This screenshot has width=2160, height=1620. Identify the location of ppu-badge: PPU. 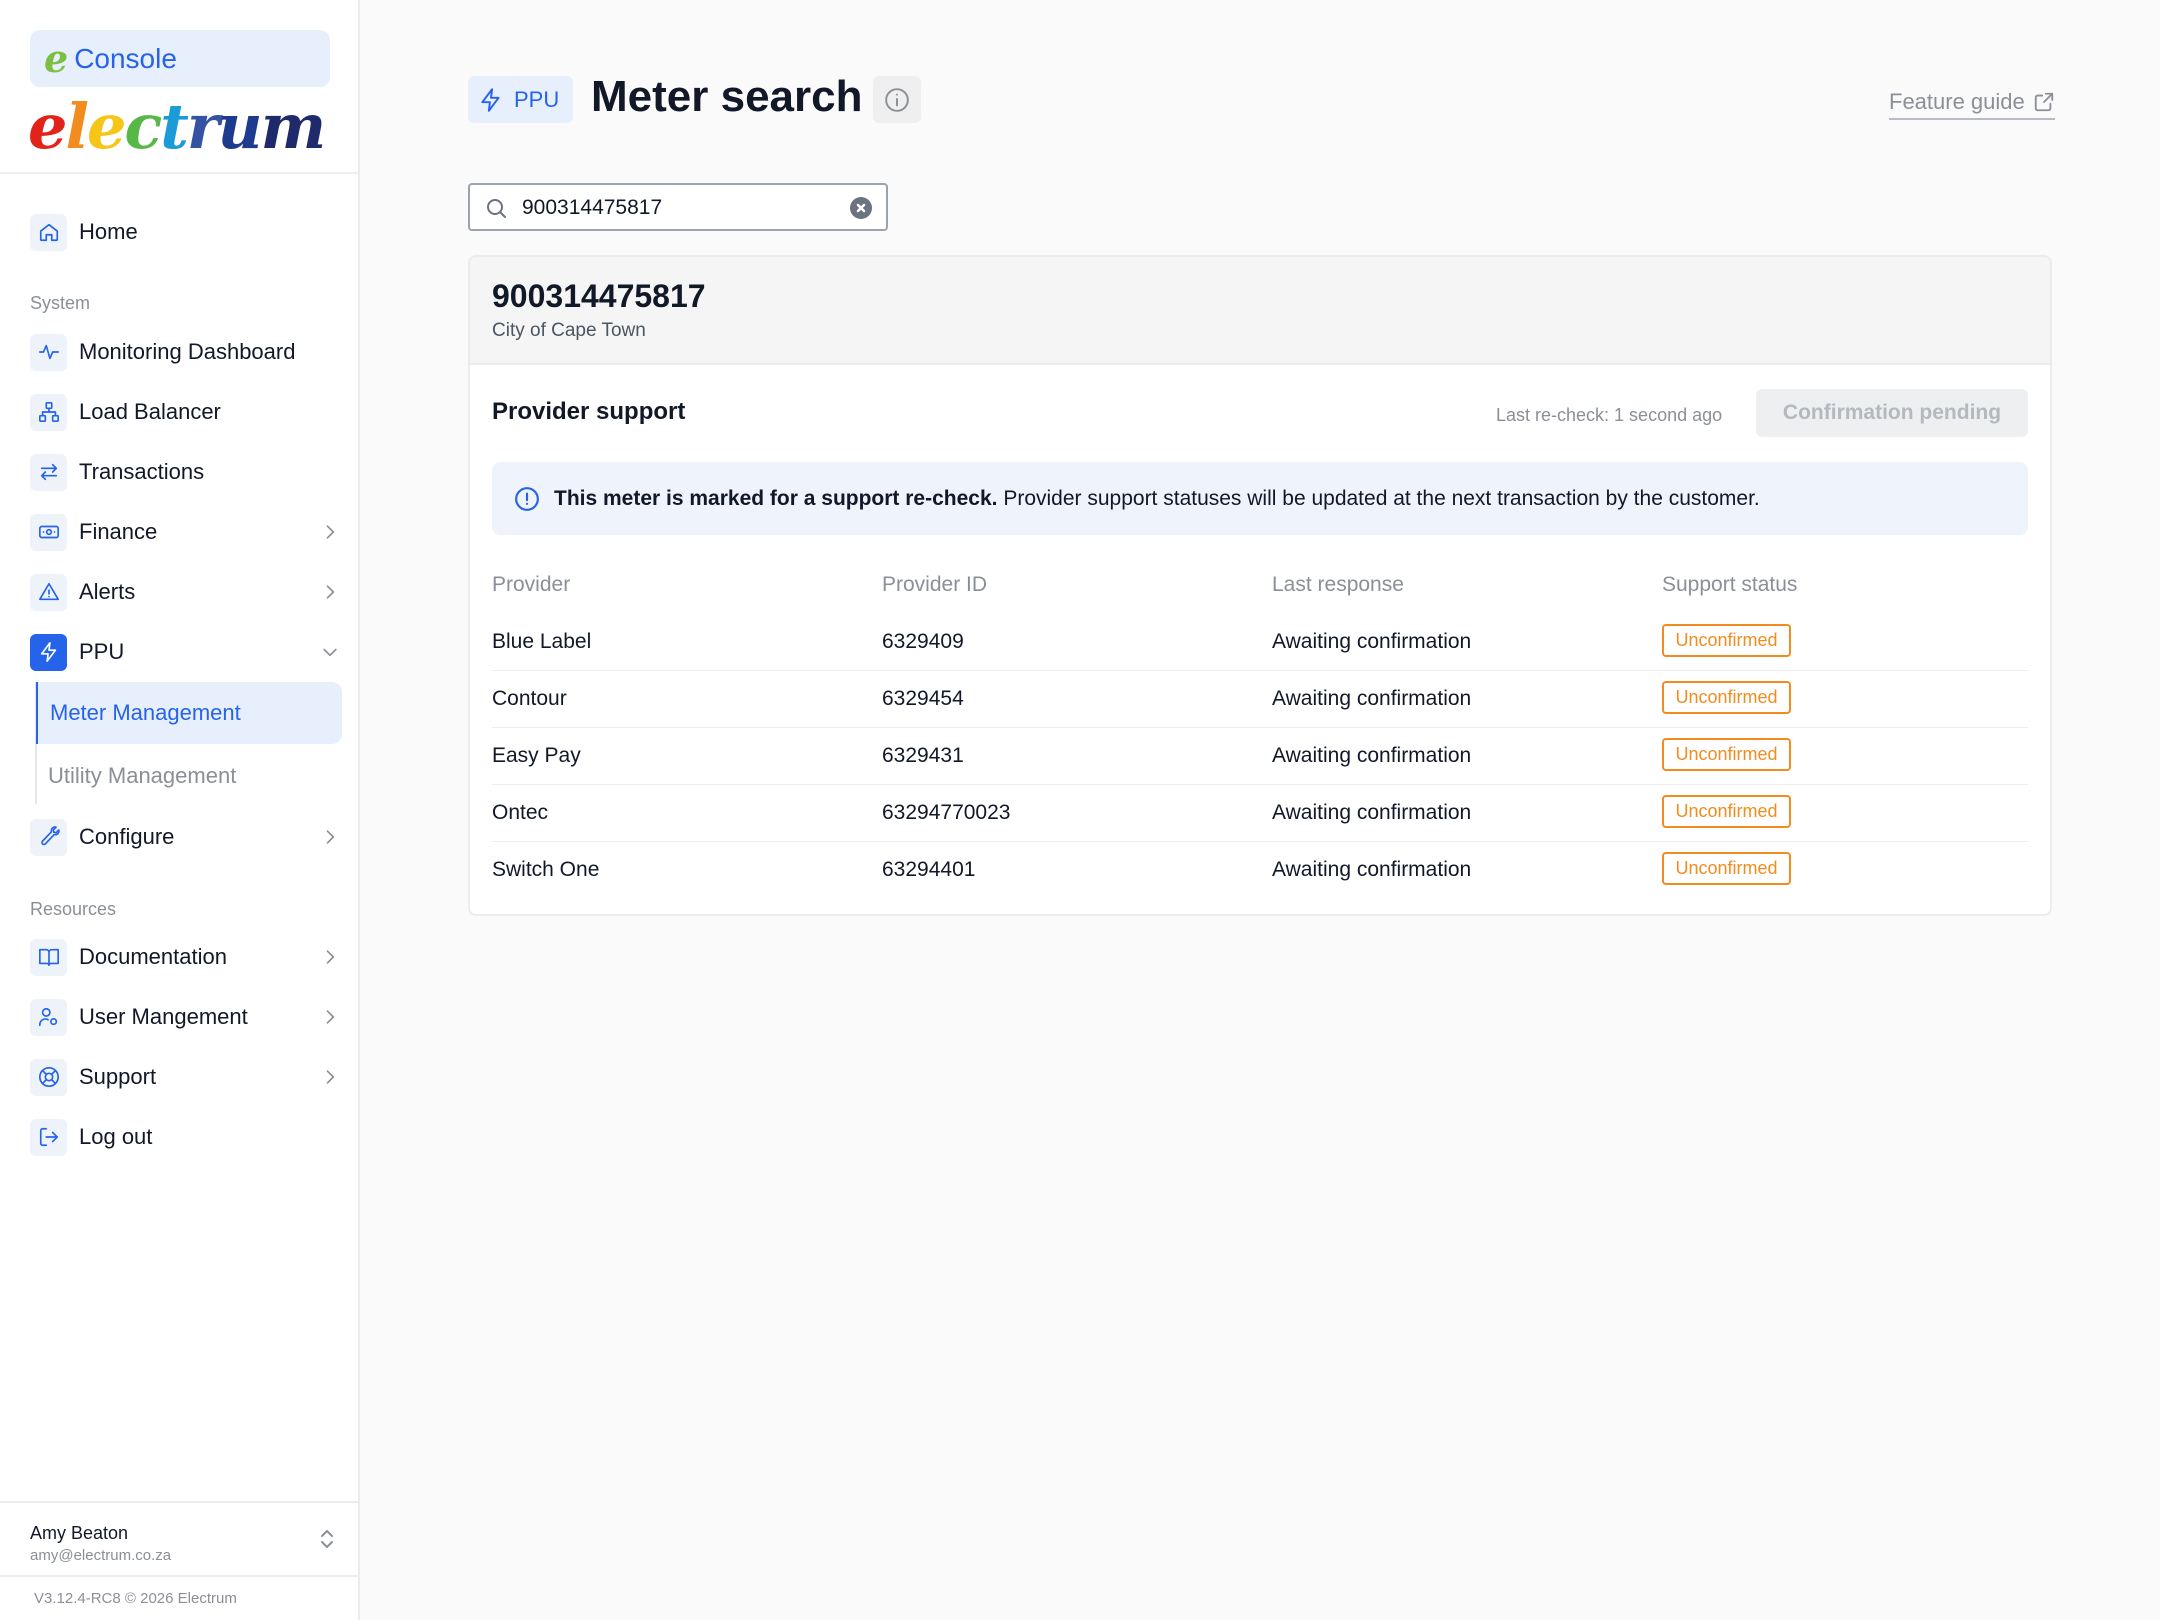
(520, 99).